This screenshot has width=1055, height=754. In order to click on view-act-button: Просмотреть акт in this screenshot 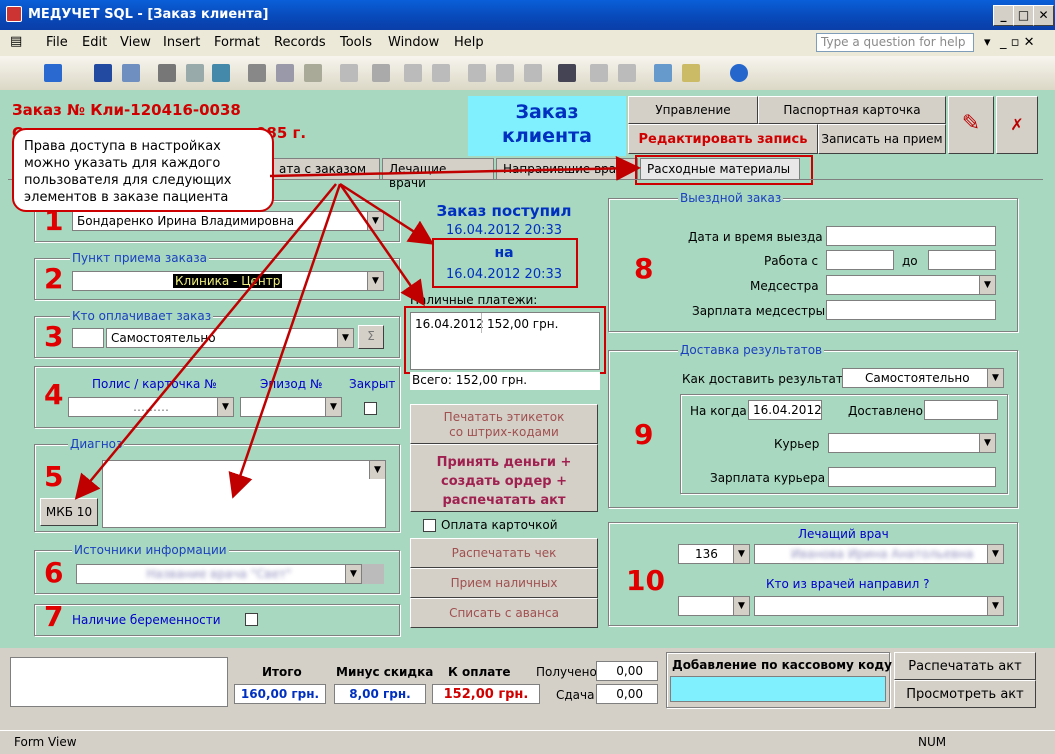, I will do `click(965, 694)`.